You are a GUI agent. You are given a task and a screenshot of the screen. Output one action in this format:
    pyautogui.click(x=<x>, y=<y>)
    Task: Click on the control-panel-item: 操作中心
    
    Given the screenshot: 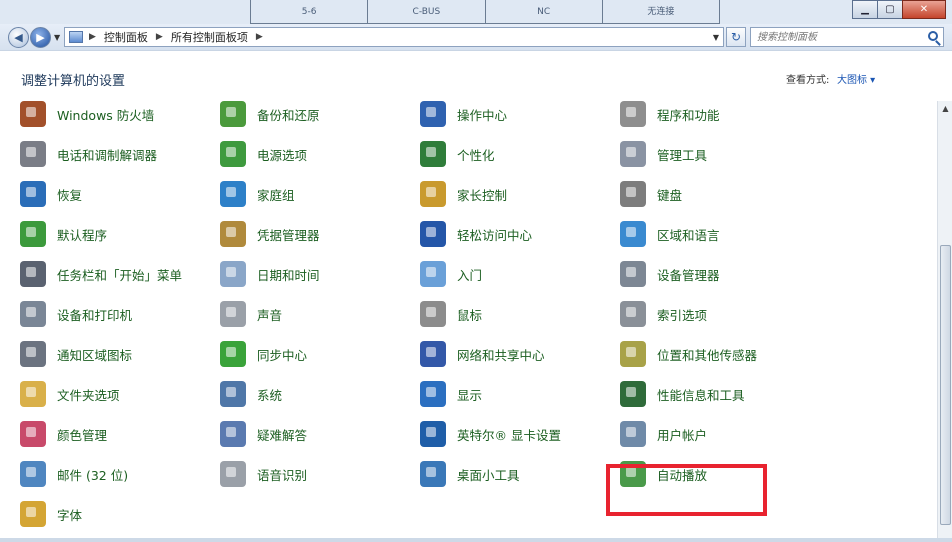 What is the action you would take?
    pyautogui.click(x=515, y=114)
    